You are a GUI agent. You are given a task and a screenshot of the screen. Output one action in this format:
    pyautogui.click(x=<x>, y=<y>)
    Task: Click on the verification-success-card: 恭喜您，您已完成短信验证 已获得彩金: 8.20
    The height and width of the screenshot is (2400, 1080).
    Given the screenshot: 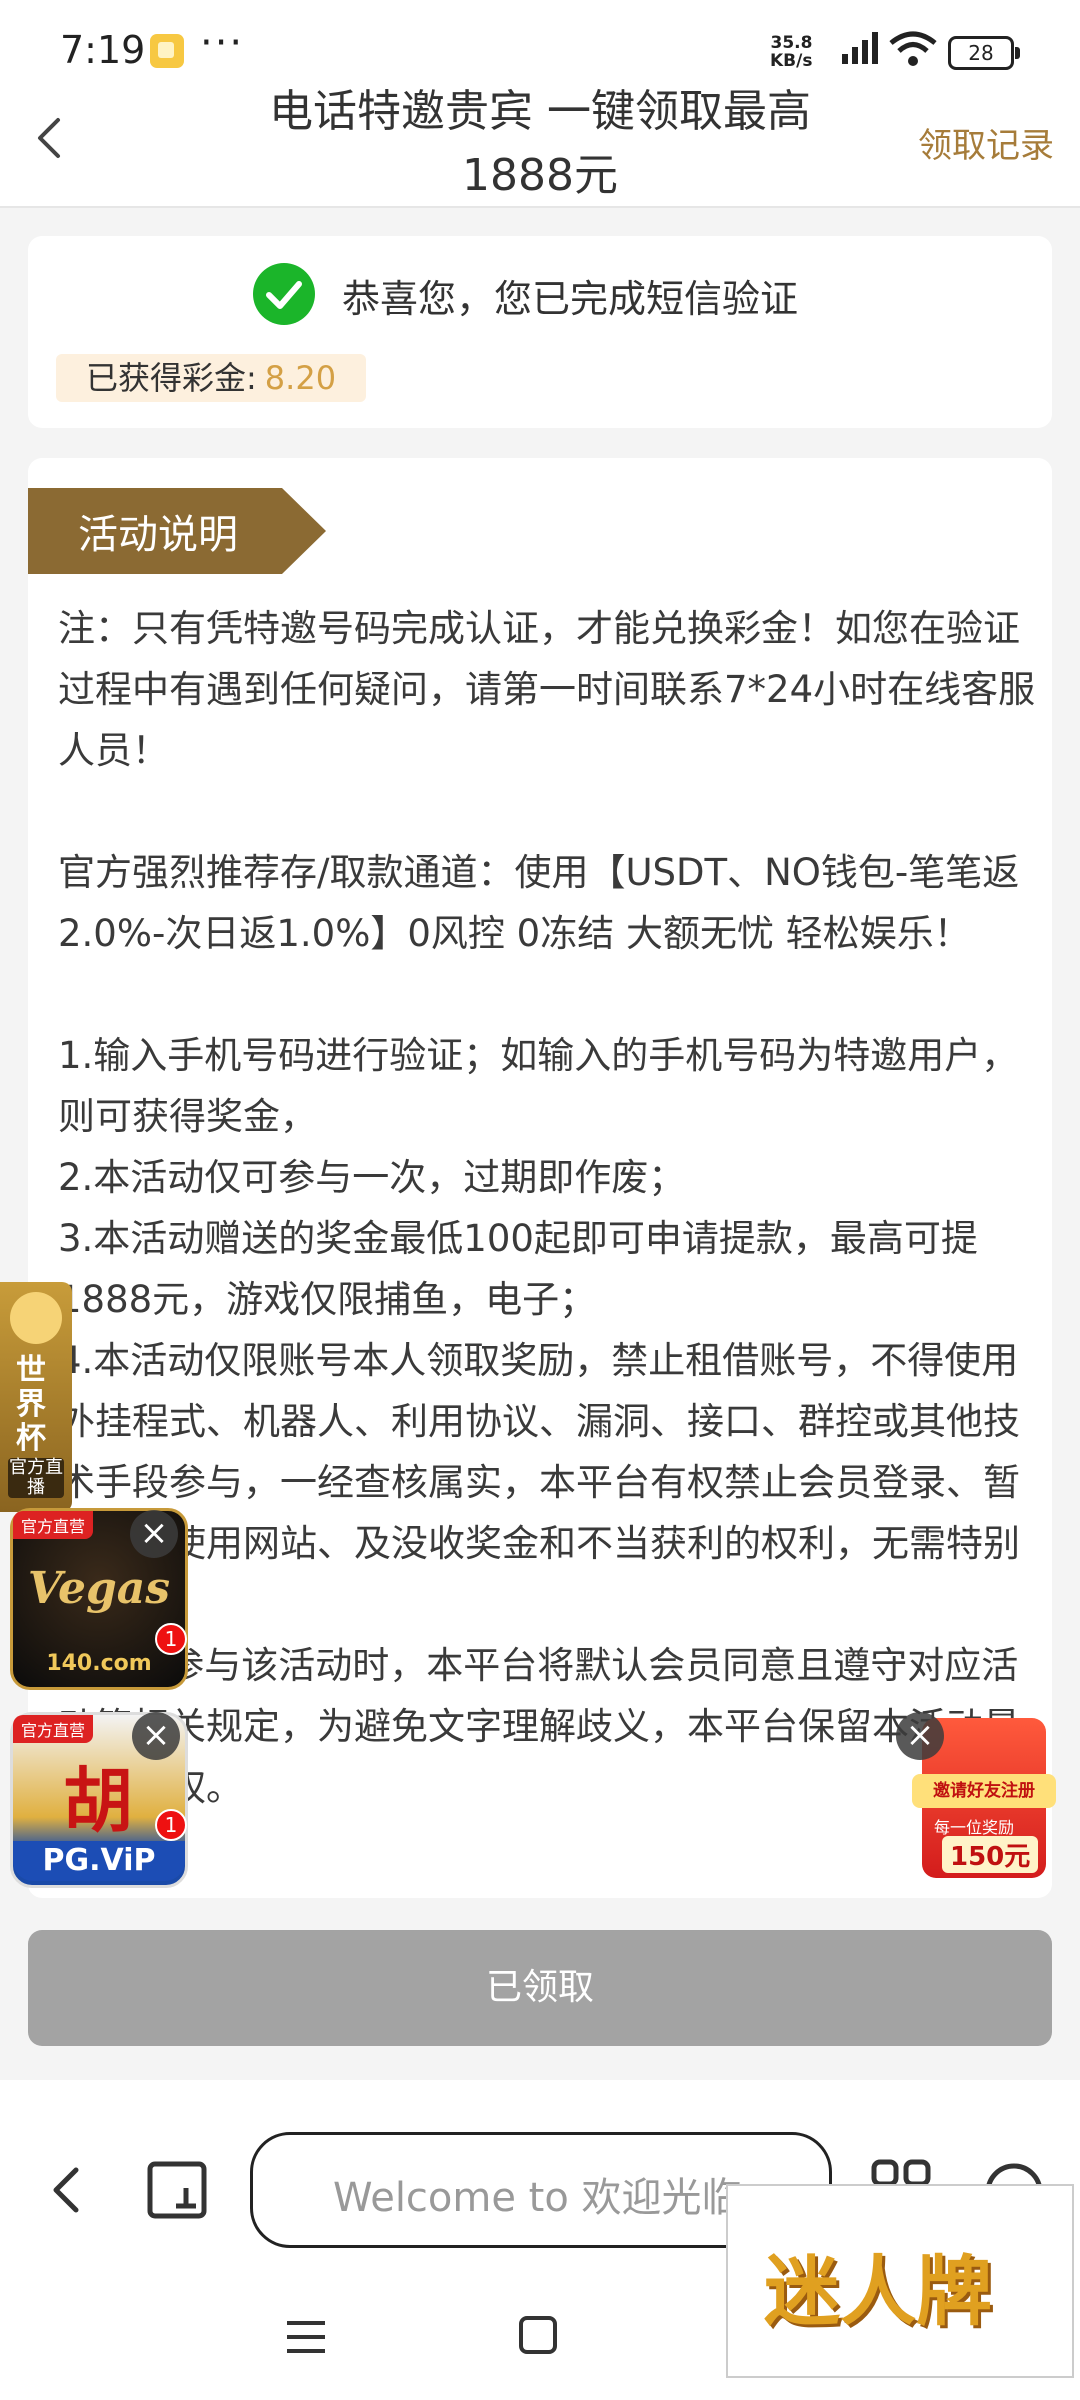 What is the action you would take?
    pyautogui.click(x=540, y=332)
    